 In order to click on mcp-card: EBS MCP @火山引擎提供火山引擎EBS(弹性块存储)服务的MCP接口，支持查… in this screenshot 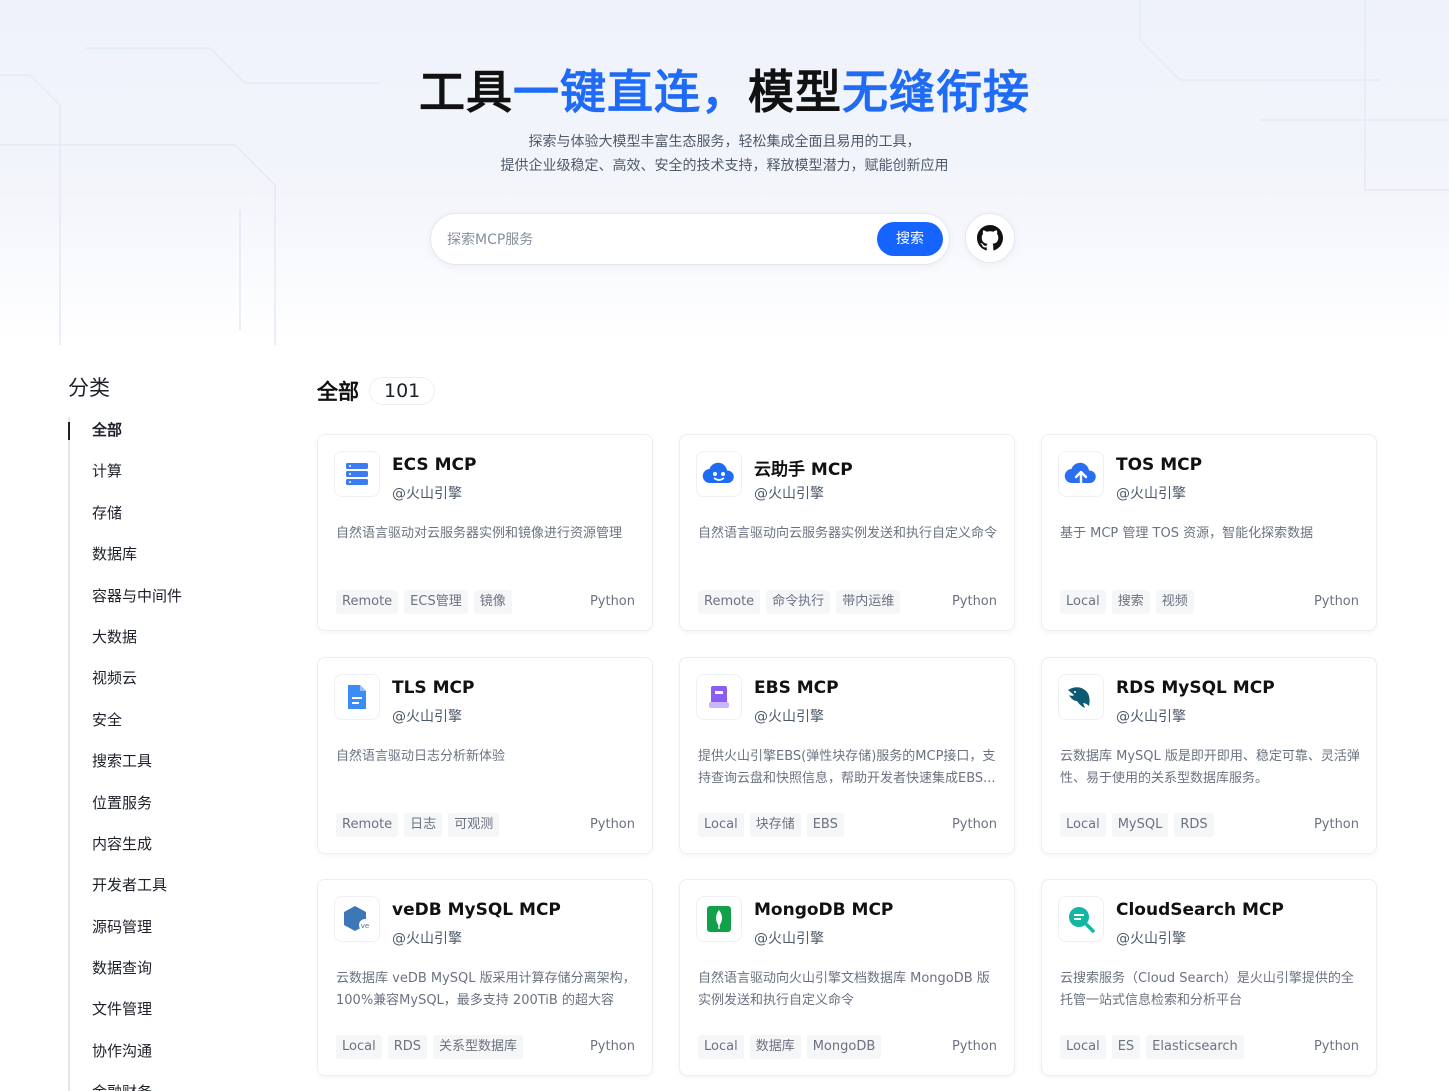, I will do `click(847, 755)`.